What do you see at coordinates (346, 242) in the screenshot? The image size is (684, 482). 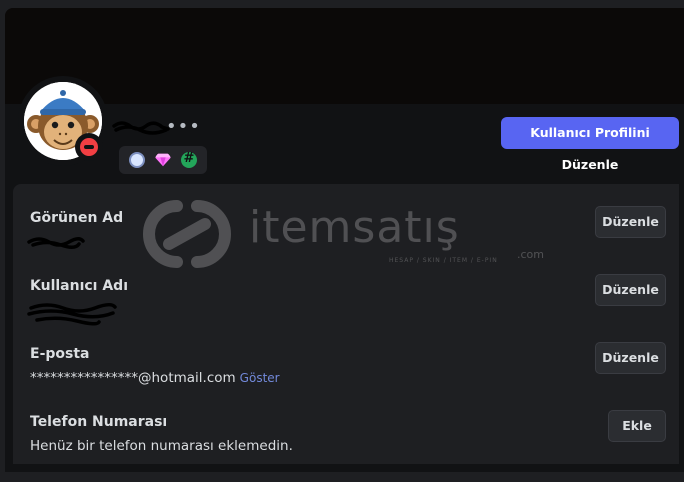 I see `display-name-row: Görünen Ad Düzenle` at bounding box center [346, 242].